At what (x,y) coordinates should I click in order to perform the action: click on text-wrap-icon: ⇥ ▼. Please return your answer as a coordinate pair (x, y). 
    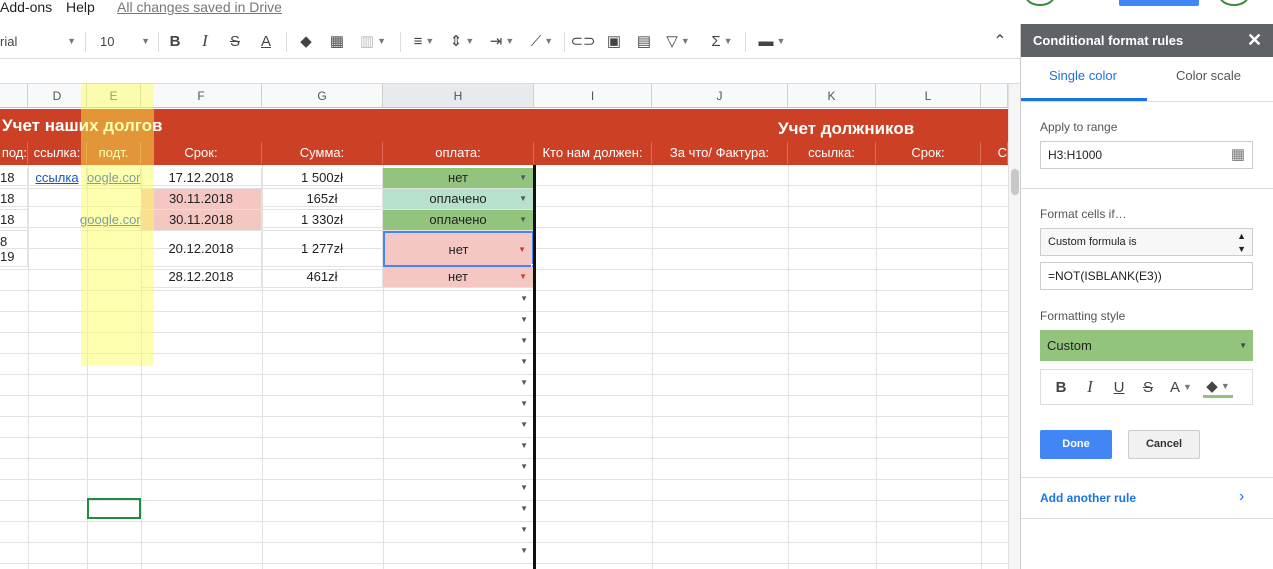
    Looking at the image, I should click on (502, 41).